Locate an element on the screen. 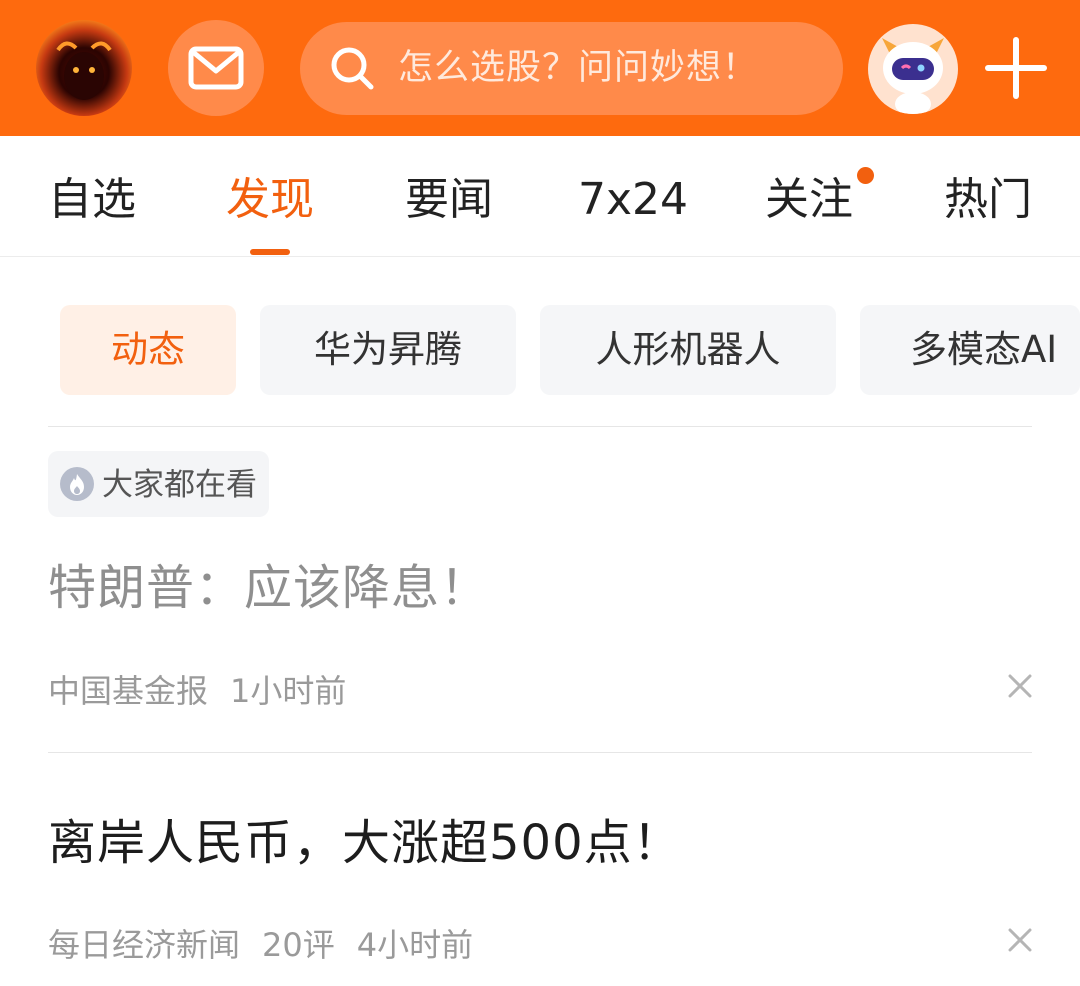 This screenshot has width=1080, height=986. tab-discover: 发现 is located at coordinates (270, 196).